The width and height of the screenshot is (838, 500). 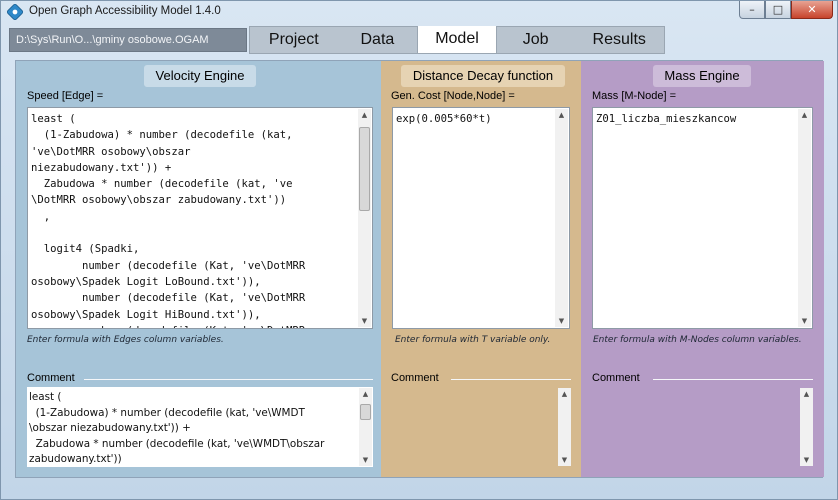 I want to click on mass-node-label: Mass [M-Node] =, so click(x=634, y=96).